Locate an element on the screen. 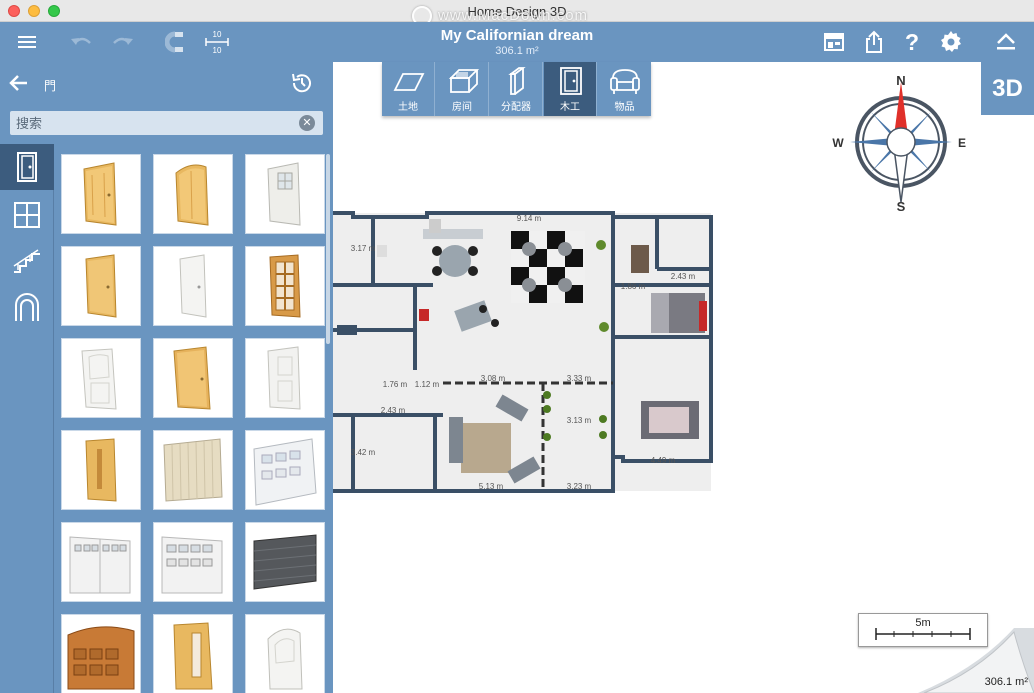 This screenshot has width=1034, height=693. back-button is located at coordinates (19, 83).